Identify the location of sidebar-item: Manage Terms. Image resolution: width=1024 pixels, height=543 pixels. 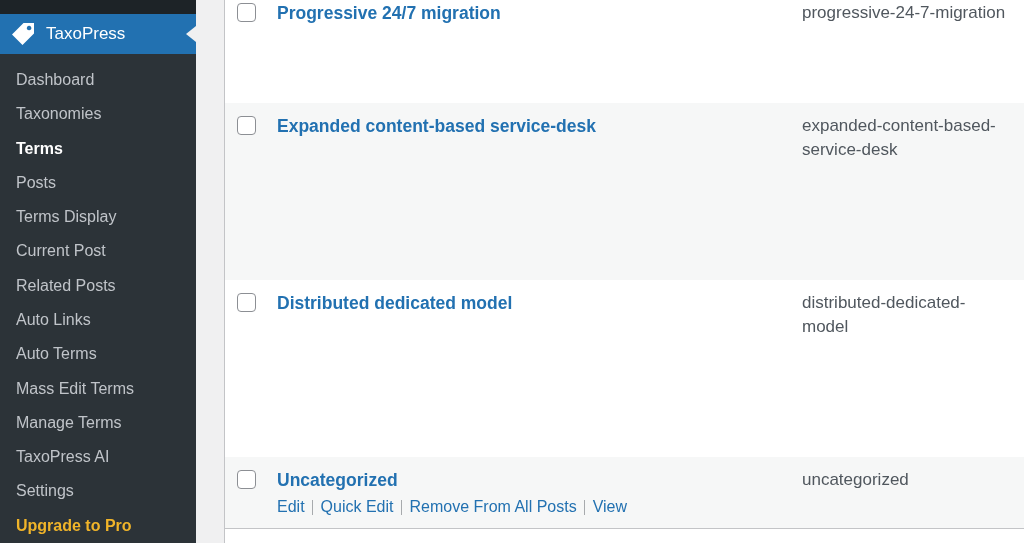
(69, 423).